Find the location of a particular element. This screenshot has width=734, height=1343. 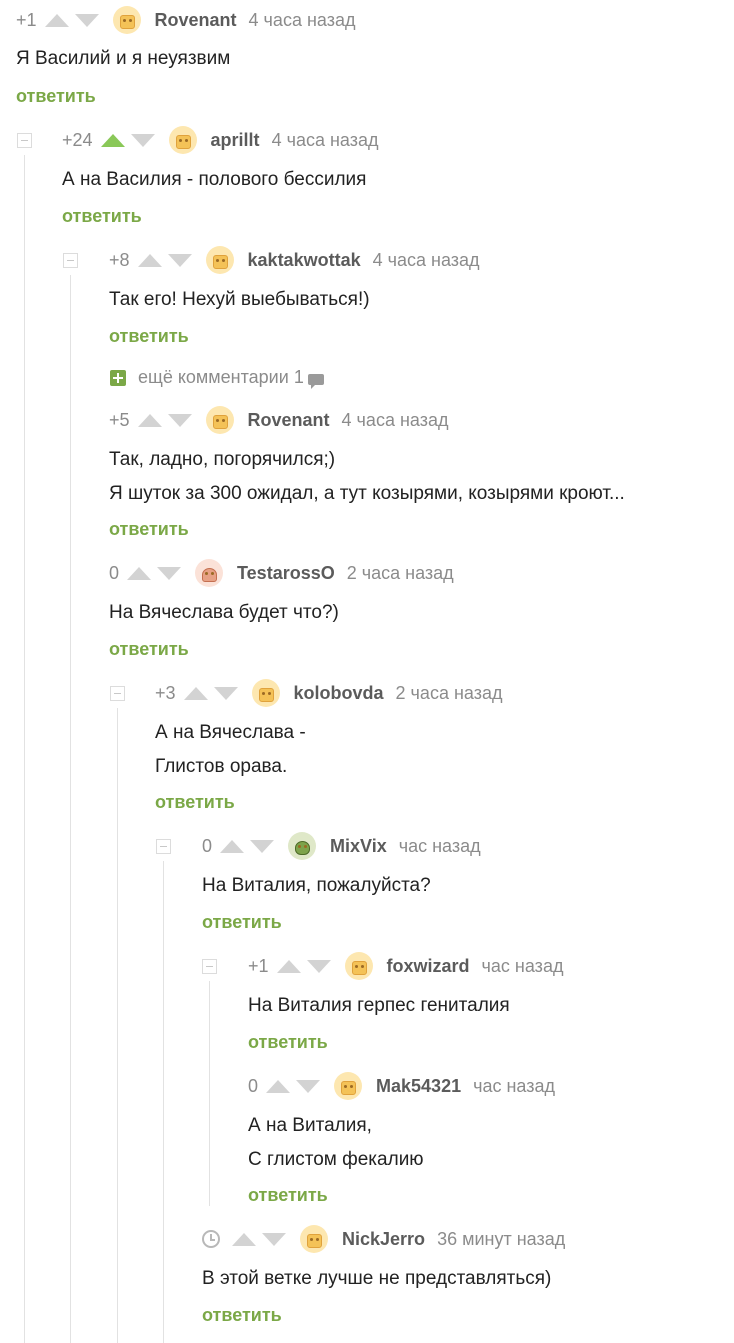

comment-username: NickJerro is located at coordinates (383, 1239).